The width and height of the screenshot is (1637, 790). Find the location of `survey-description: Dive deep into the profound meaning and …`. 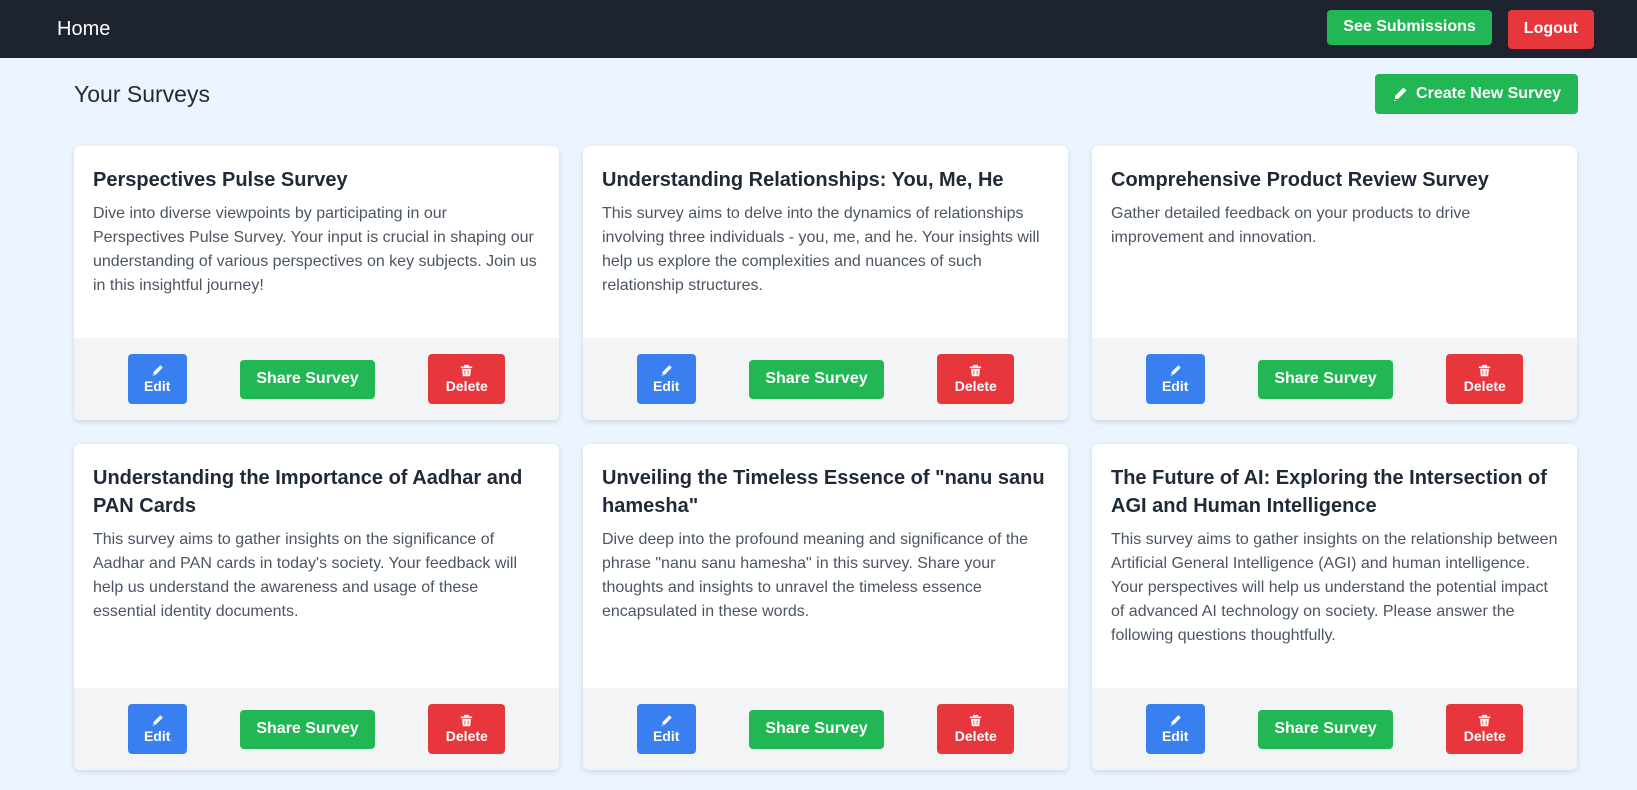

survey-description: Dive deep into the profound meaning and … is located at coordinates (815, 575).